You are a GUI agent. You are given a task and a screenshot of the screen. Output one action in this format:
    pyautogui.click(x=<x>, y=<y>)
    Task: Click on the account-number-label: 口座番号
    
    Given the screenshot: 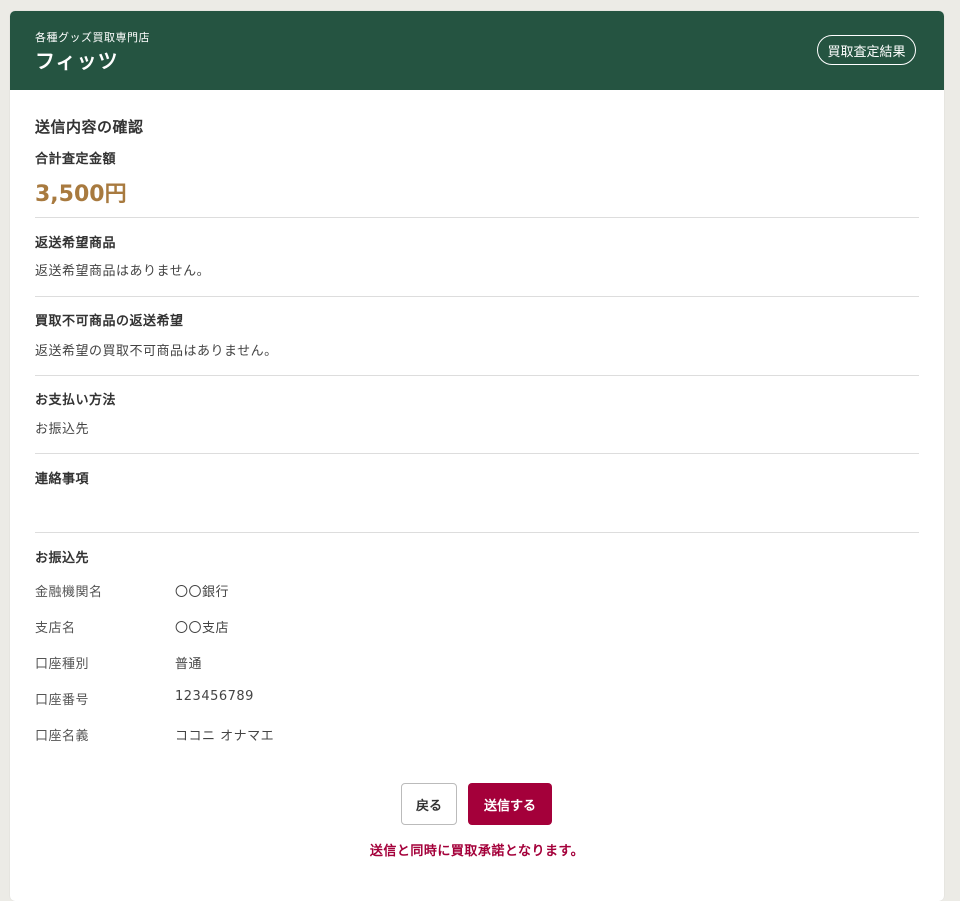 What is the action you would take?
    pyautogui.click(x=62, y=700)
    